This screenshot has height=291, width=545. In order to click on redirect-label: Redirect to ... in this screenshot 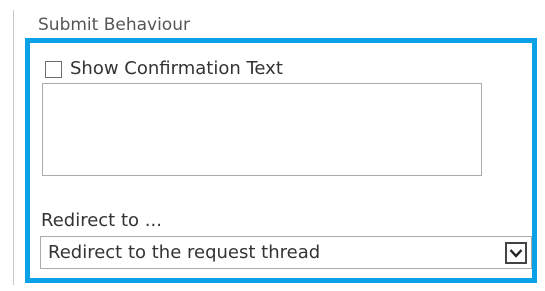, I will do `click(101, 220)`.